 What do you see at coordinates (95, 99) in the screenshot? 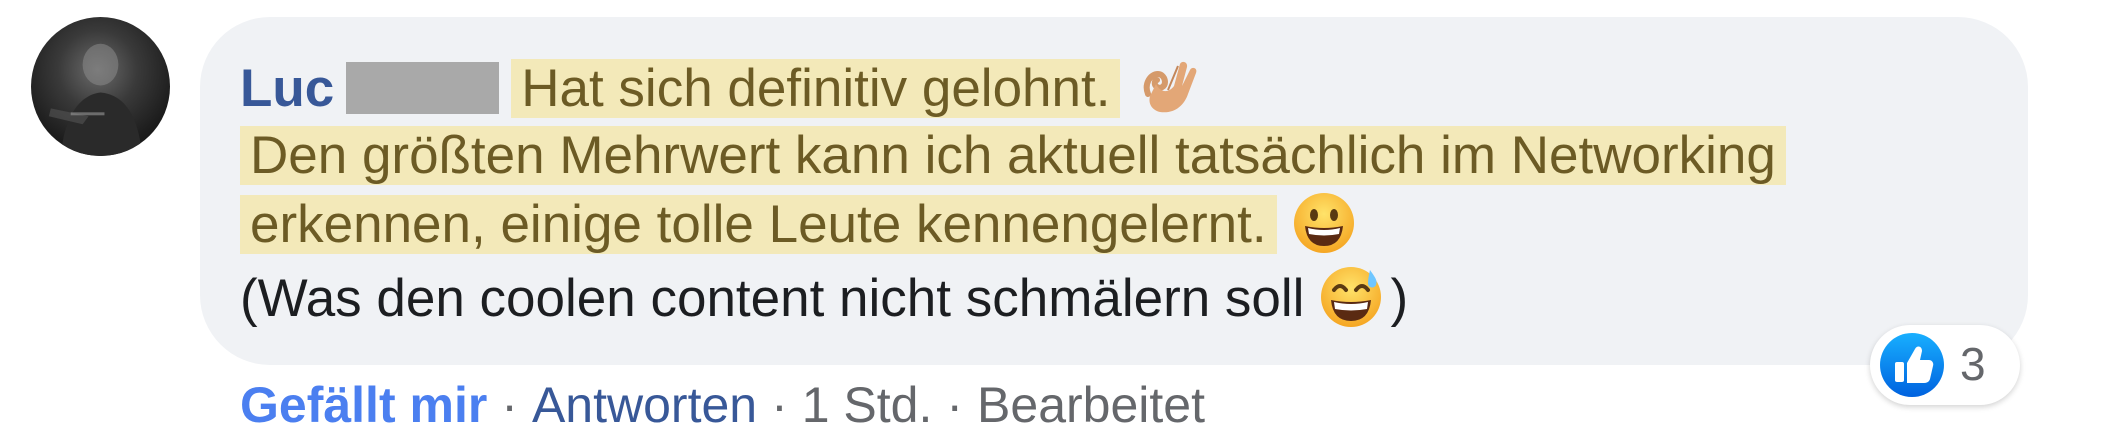
I see `profile-photo` at bounding box center [95, 99].